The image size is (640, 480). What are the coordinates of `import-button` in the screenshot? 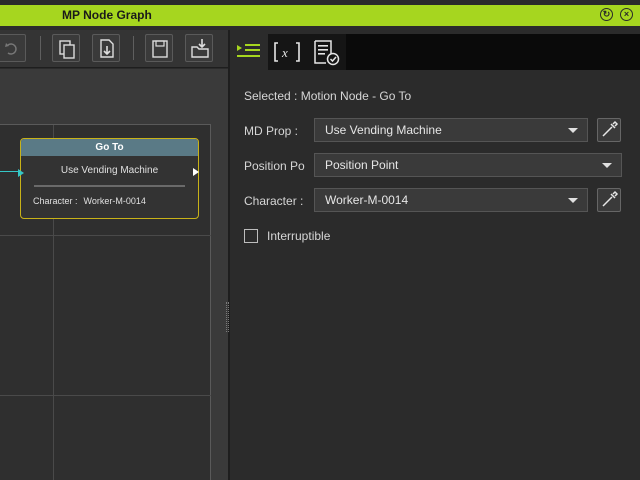 It's located at (106, 48).